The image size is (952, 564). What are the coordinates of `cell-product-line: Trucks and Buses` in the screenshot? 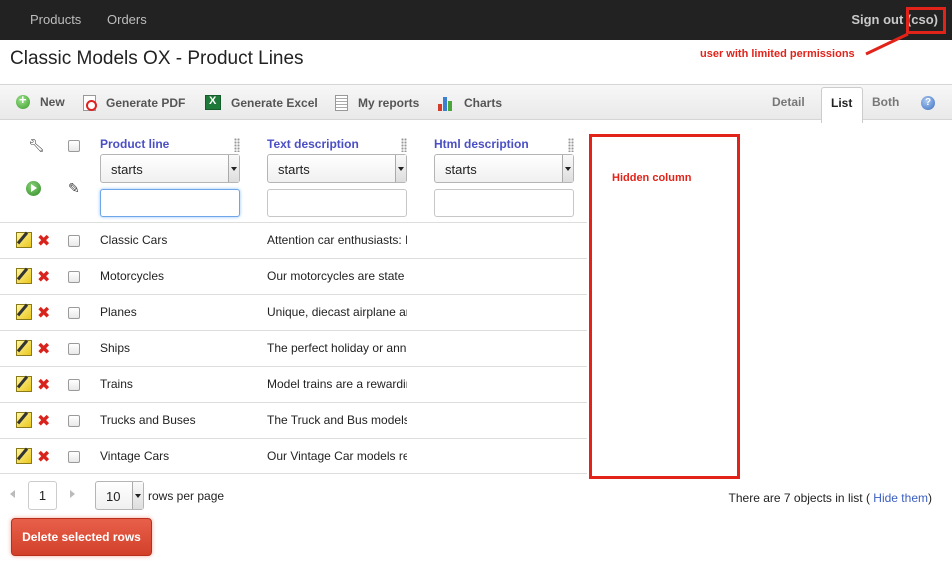 It's located at (148, 420).